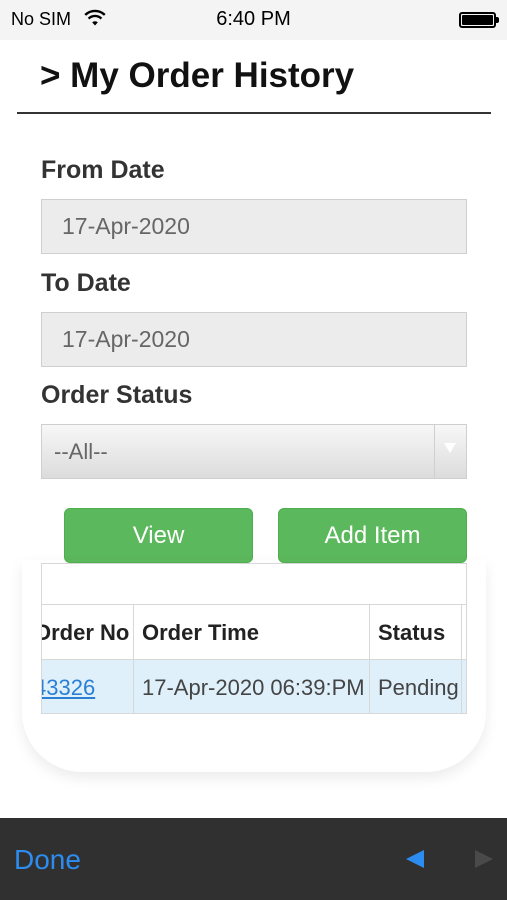  Describe the element at coordinates (434, 451) in the screenshot. I see `select-divider` at that location.